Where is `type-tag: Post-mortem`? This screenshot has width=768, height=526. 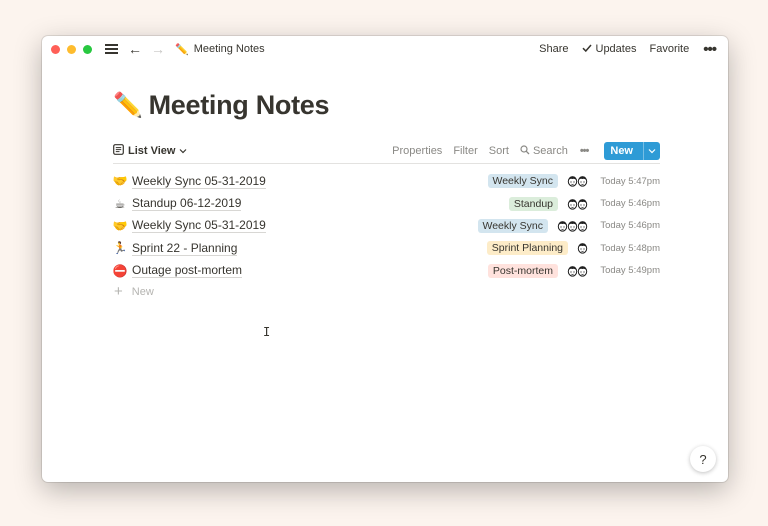
type-tag: Post-mortem is located at coordinates (522, 270).